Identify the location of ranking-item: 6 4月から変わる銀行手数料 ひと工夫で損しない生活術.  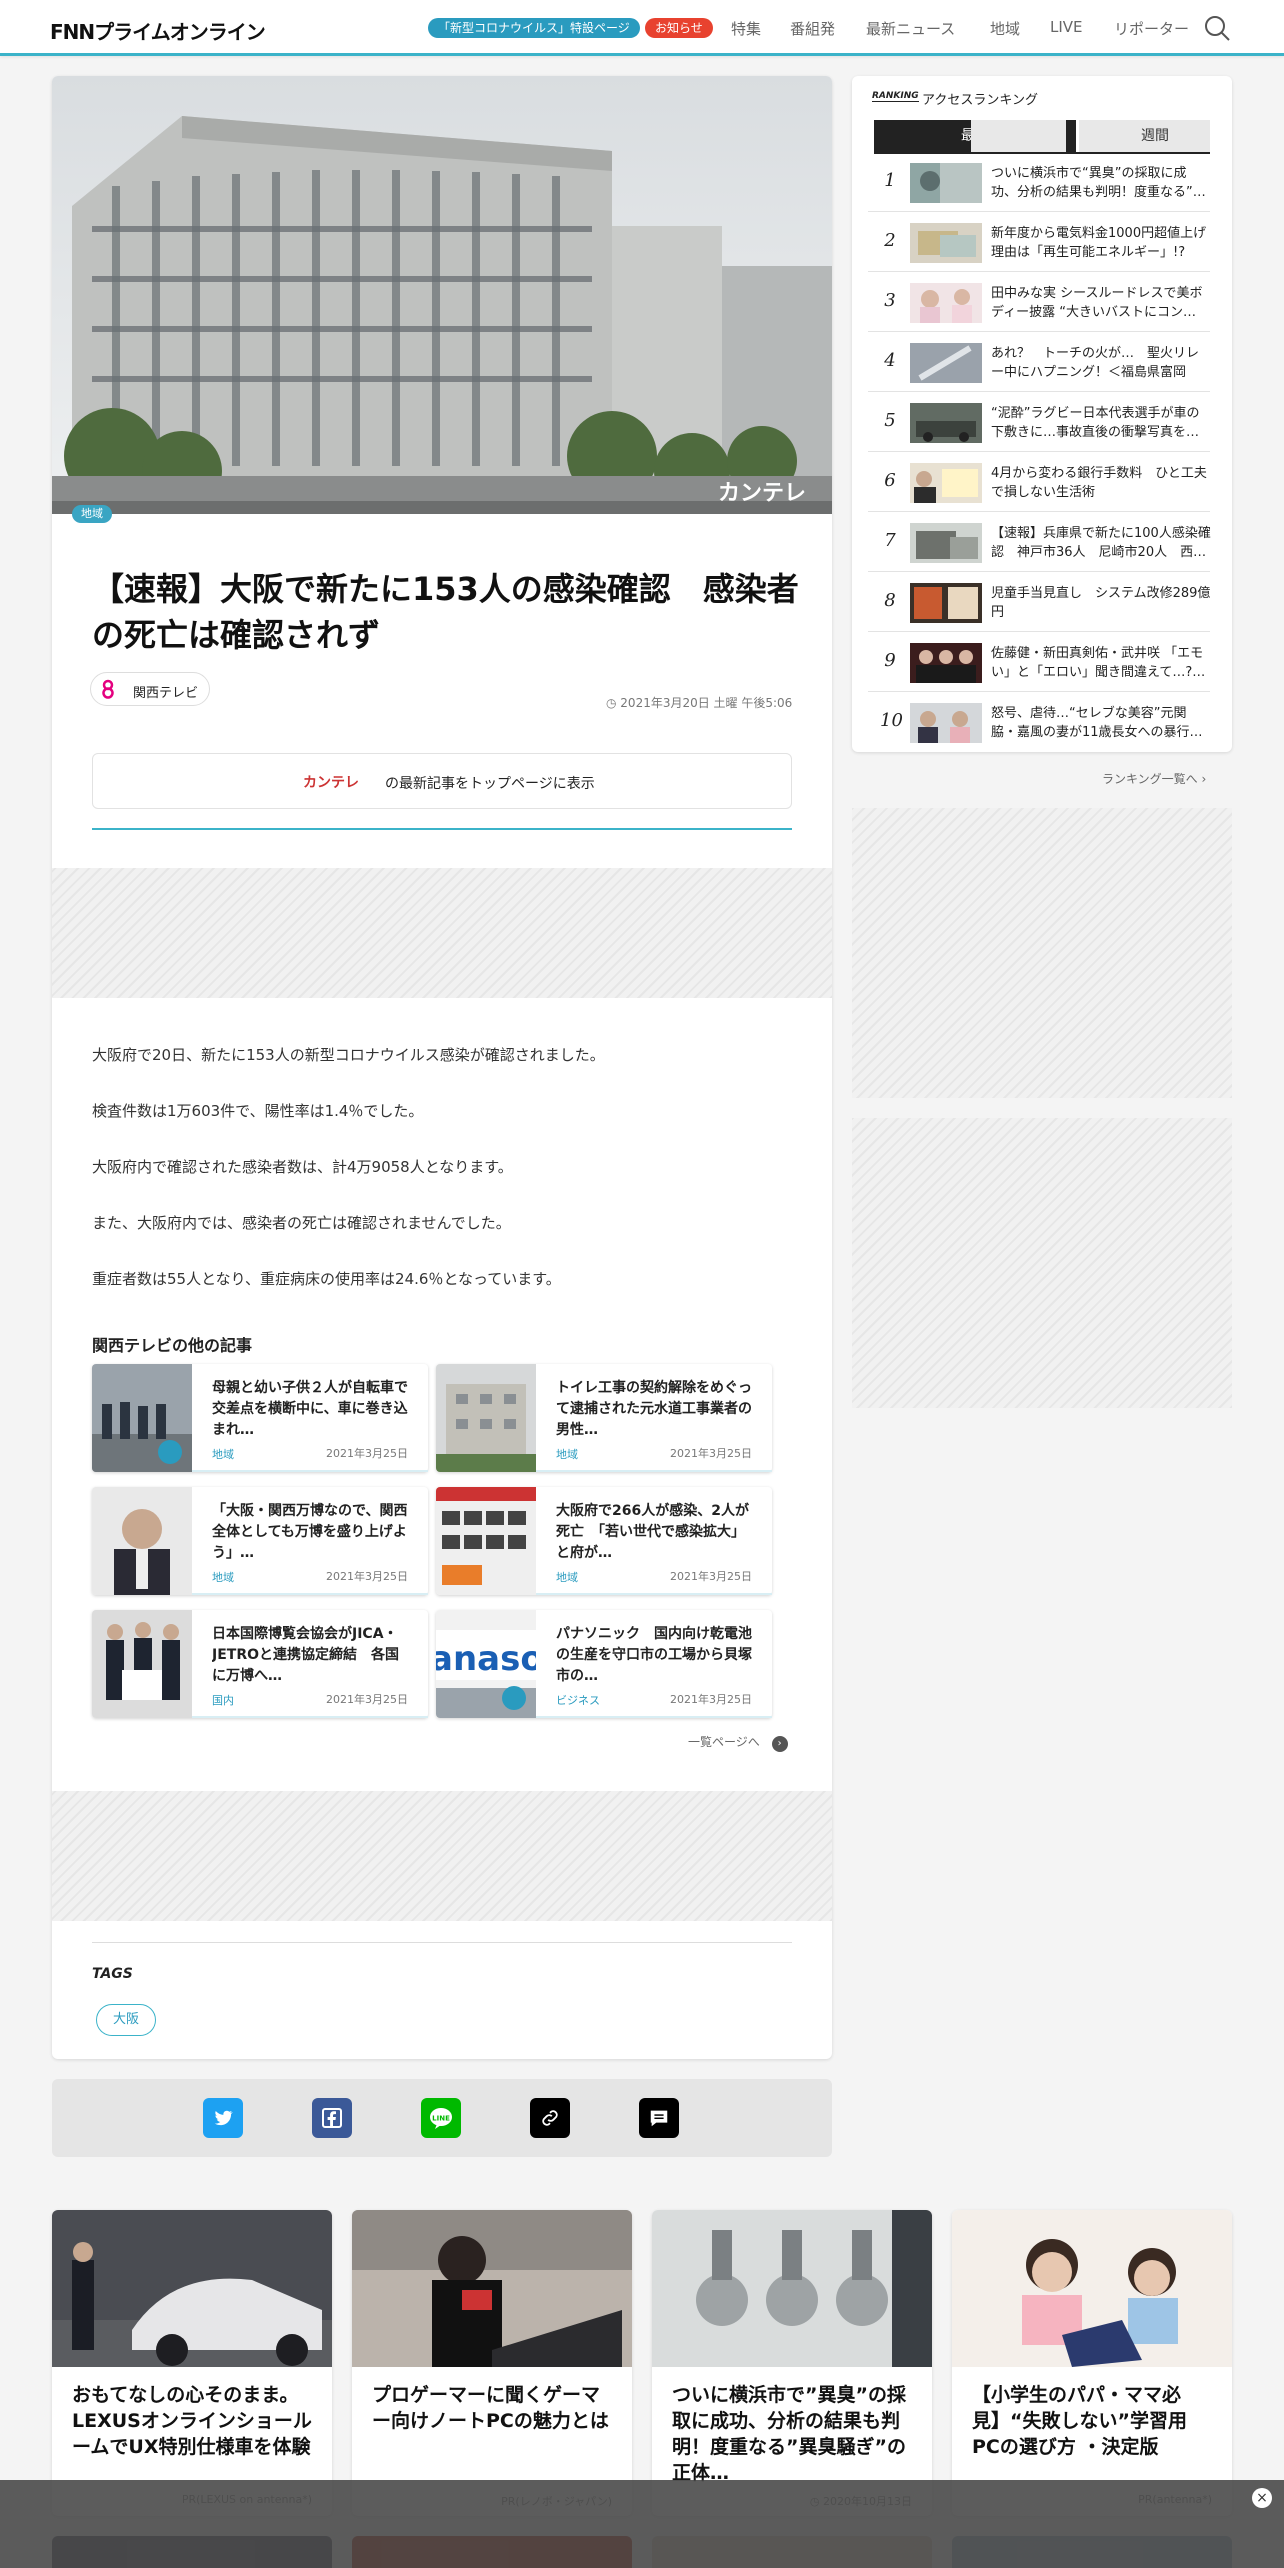
(1039, 483).